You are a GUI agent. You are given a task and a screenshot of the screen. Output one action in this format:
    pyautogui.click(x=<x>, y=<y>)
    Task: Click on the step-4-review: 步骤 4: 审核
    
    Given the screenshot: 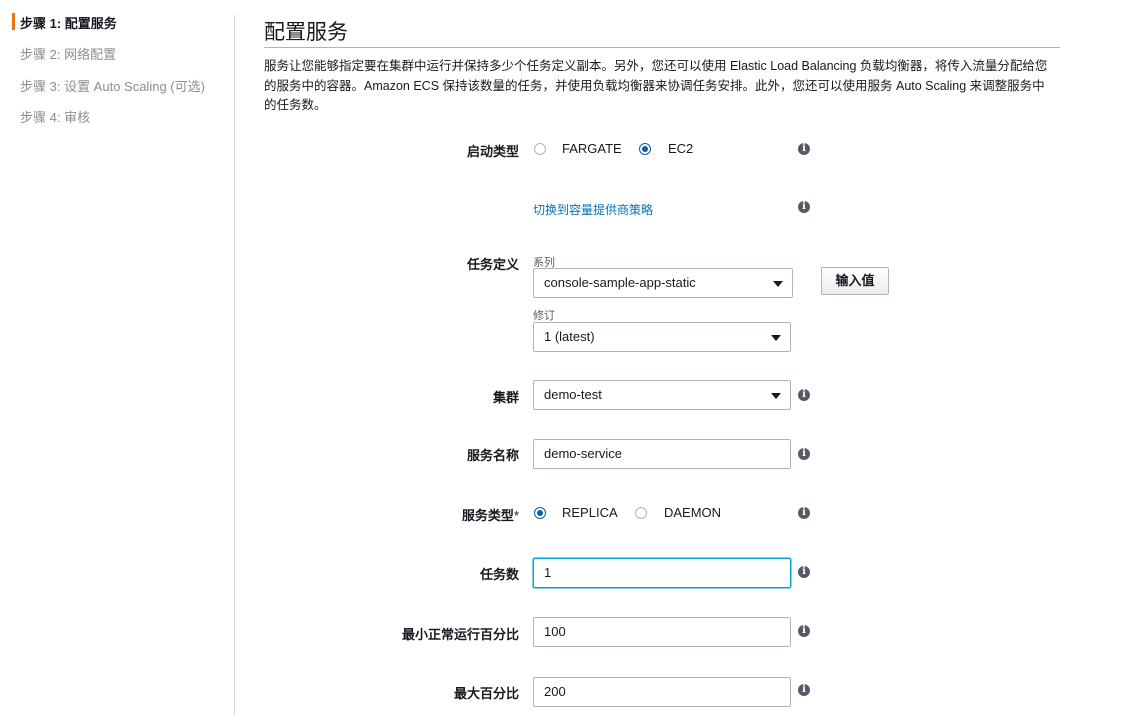 What is the action you would take?
    pyautogui.click(x=55, y=116)
    